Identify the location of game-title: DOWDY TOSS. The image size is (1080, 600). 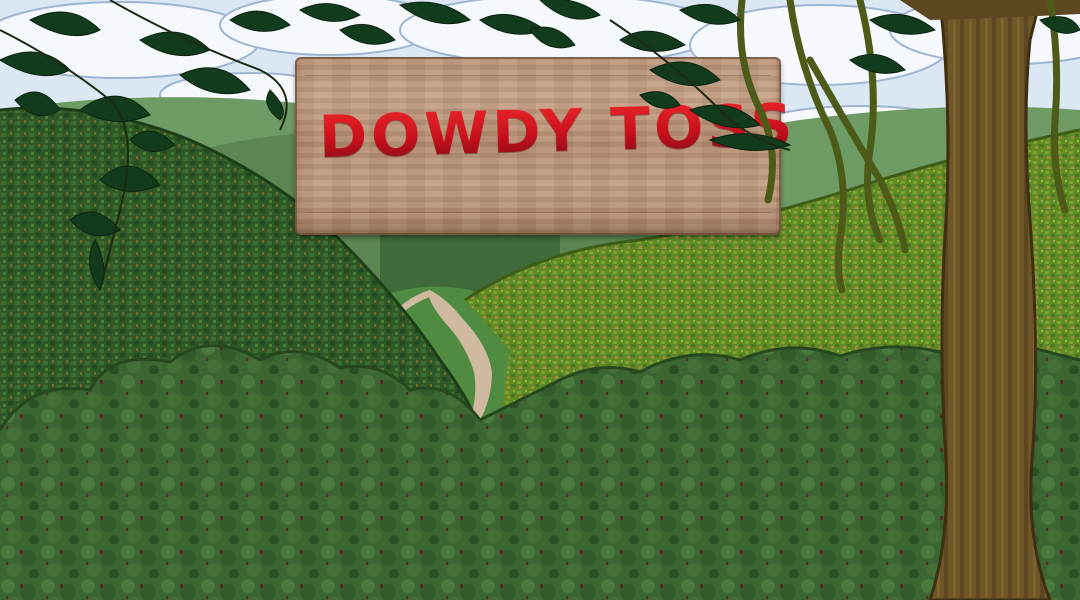
(558, 130).